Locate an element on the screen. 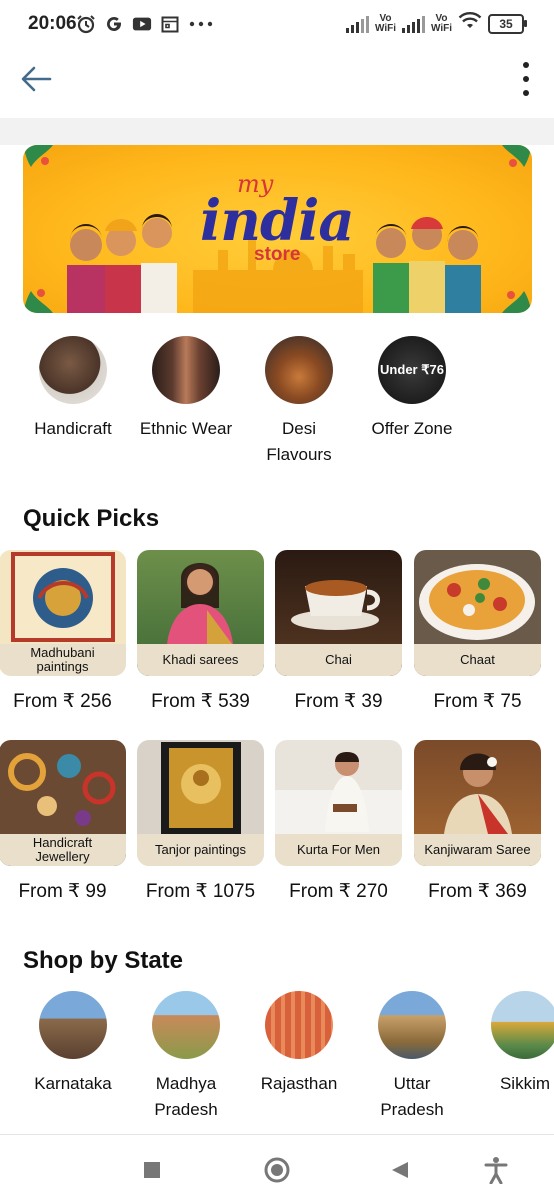  chaat-plate-art is located at coordinates (477, 602).